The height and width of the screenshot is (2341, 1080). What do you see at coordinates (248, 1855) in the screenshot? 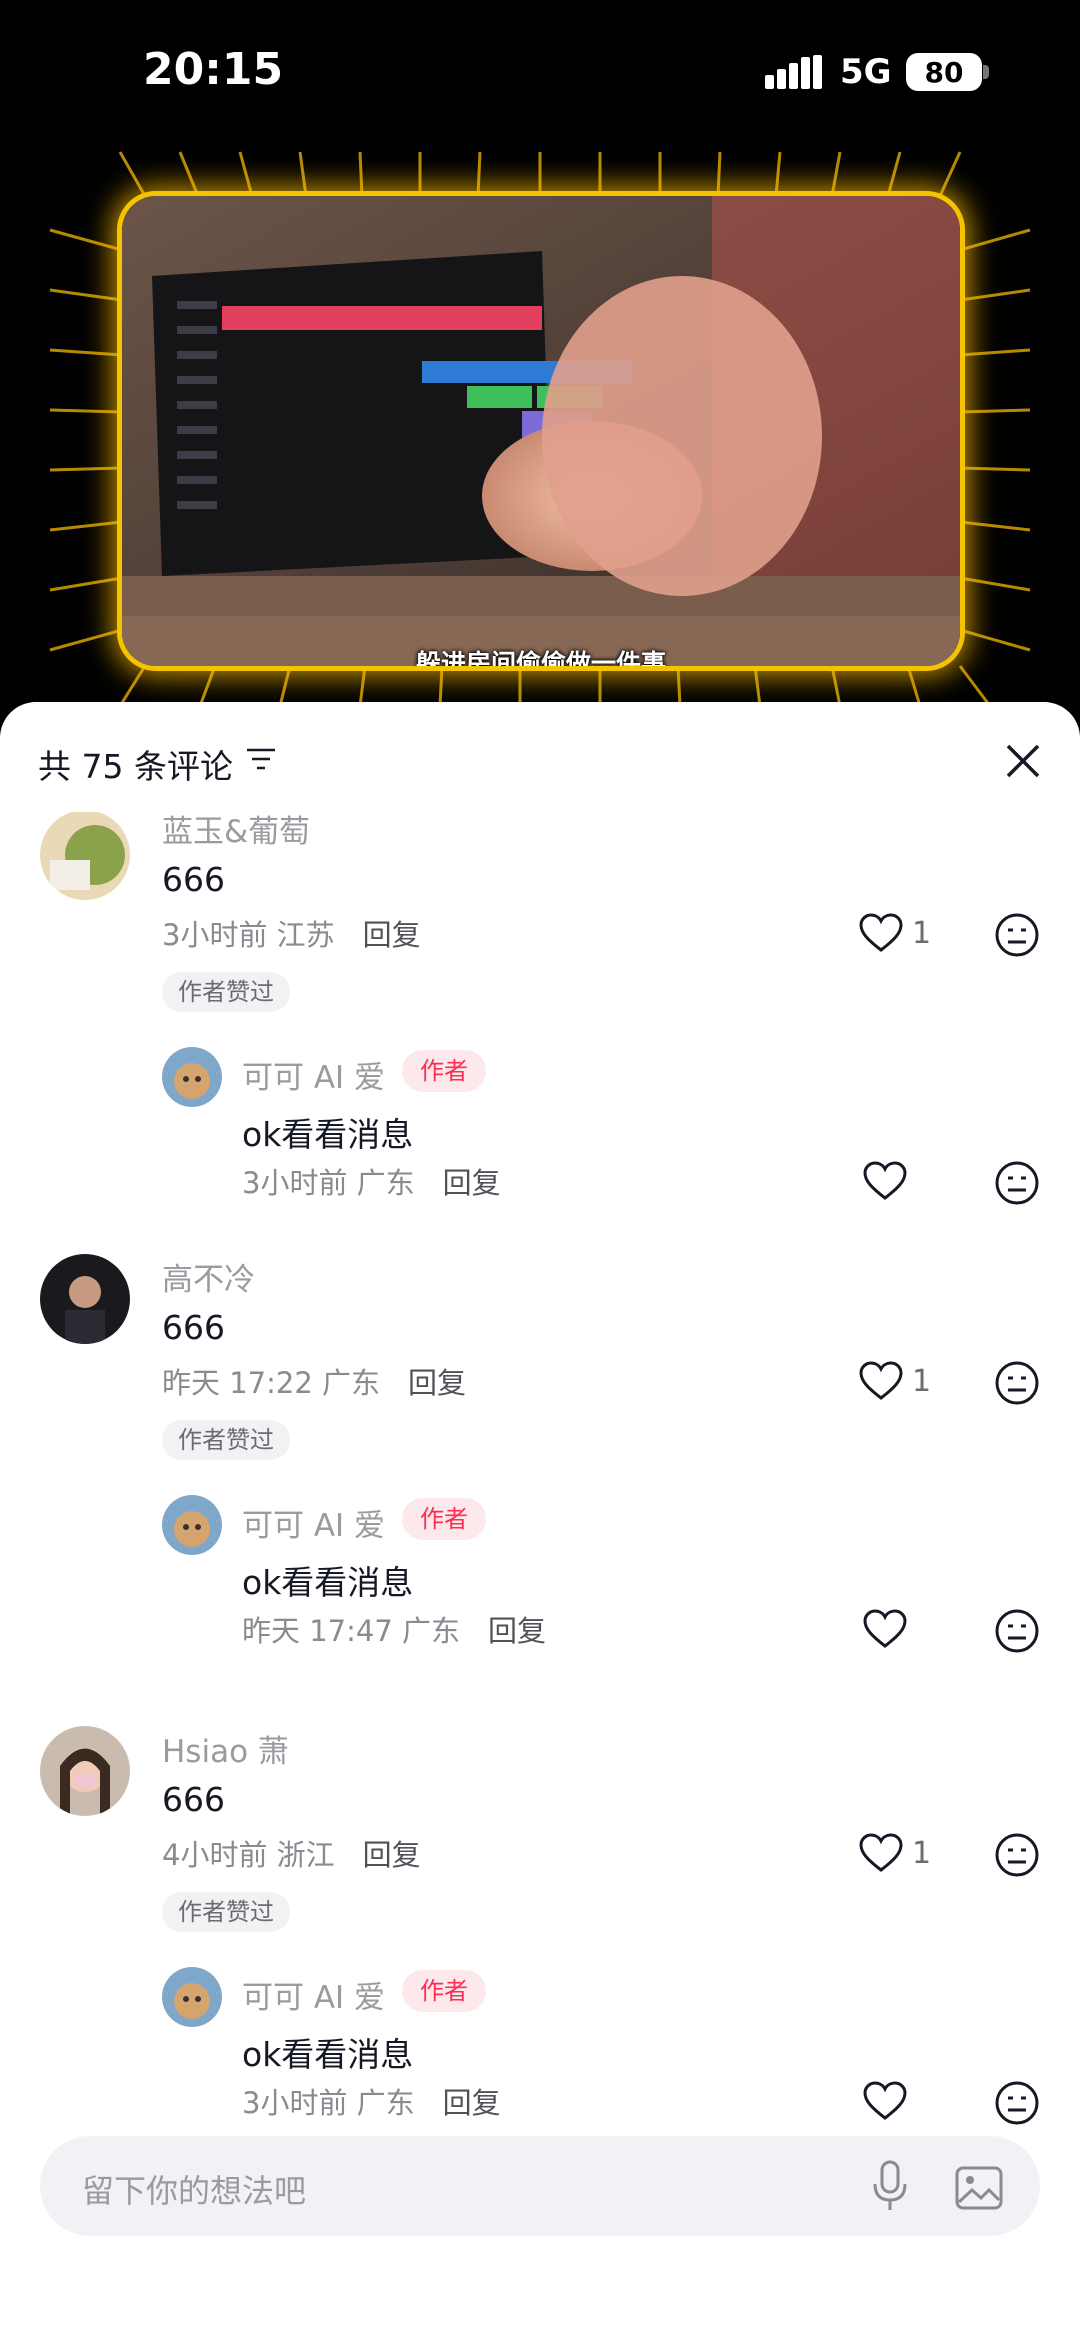
I see `comment-time-location: 4小时前 浙江` at bounding box center [248, 1855].